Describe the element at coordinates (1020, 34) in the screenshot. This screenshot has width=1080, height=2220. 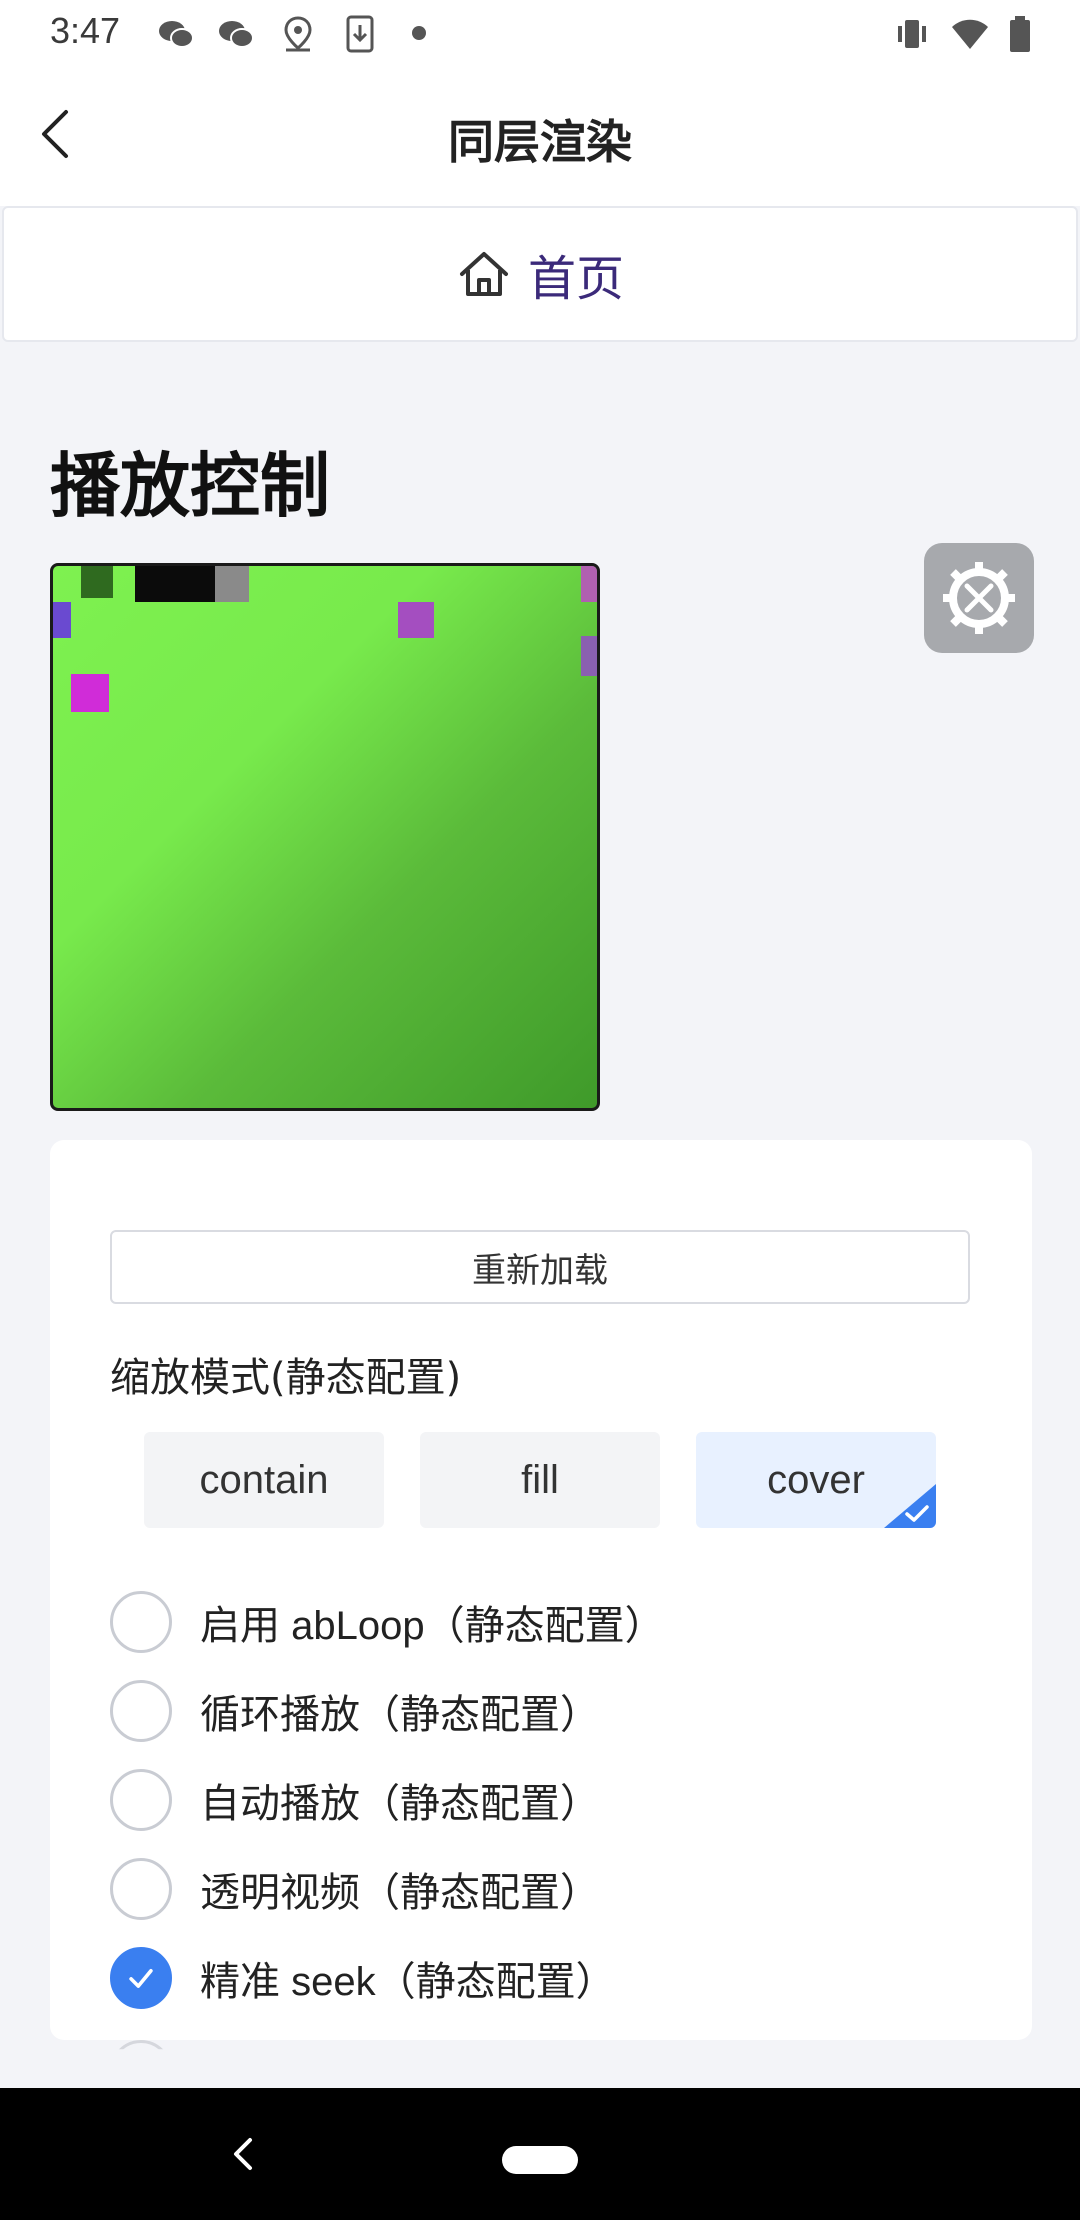
I see `battery-icon` at that location.